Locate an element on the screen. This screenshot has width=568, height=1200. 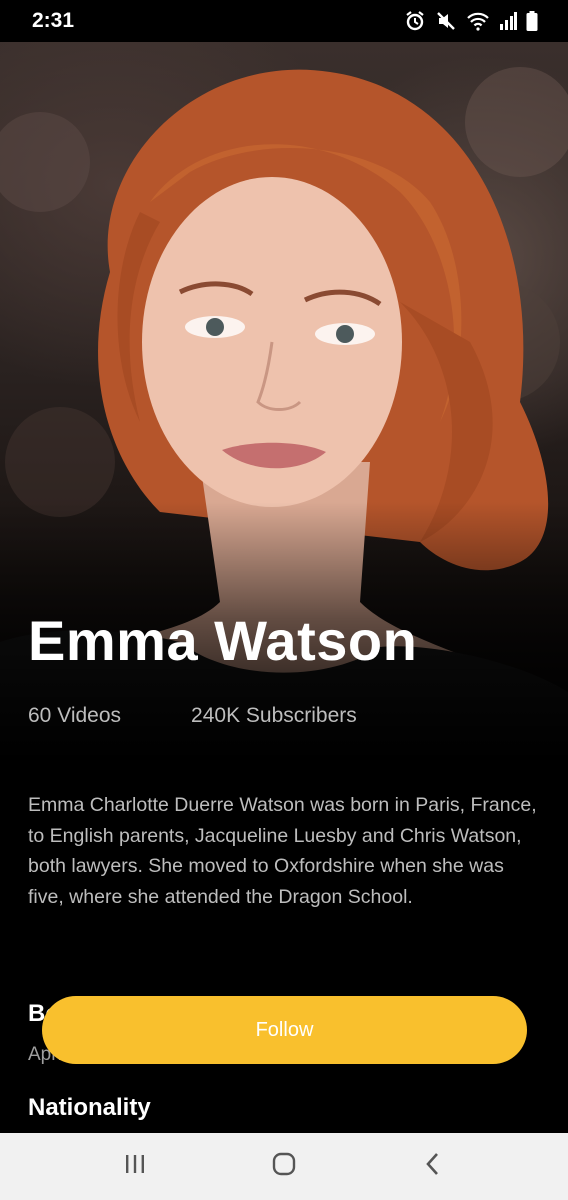
follow-button: Follow is located at coordinates (284, 1030).